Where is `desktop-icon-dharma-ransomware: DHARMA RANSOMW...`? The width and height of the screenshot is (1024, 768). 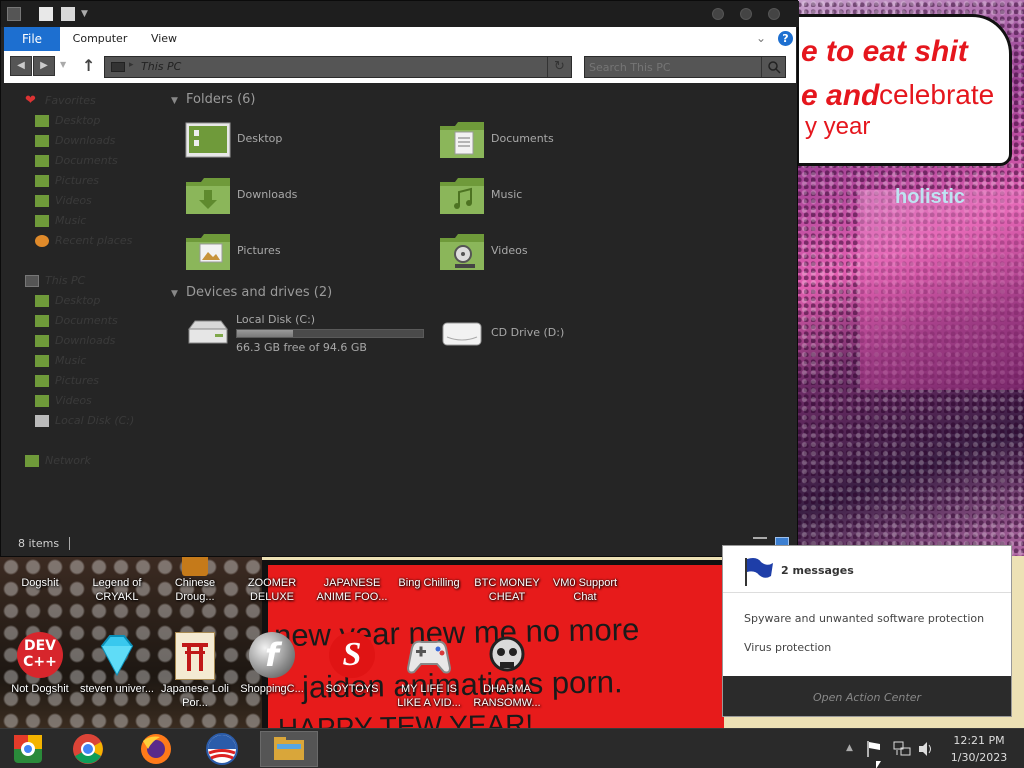 desktop-icon-dharma-ransomware: DHARMA RANSOMW... is located at coordinates (507, 671).